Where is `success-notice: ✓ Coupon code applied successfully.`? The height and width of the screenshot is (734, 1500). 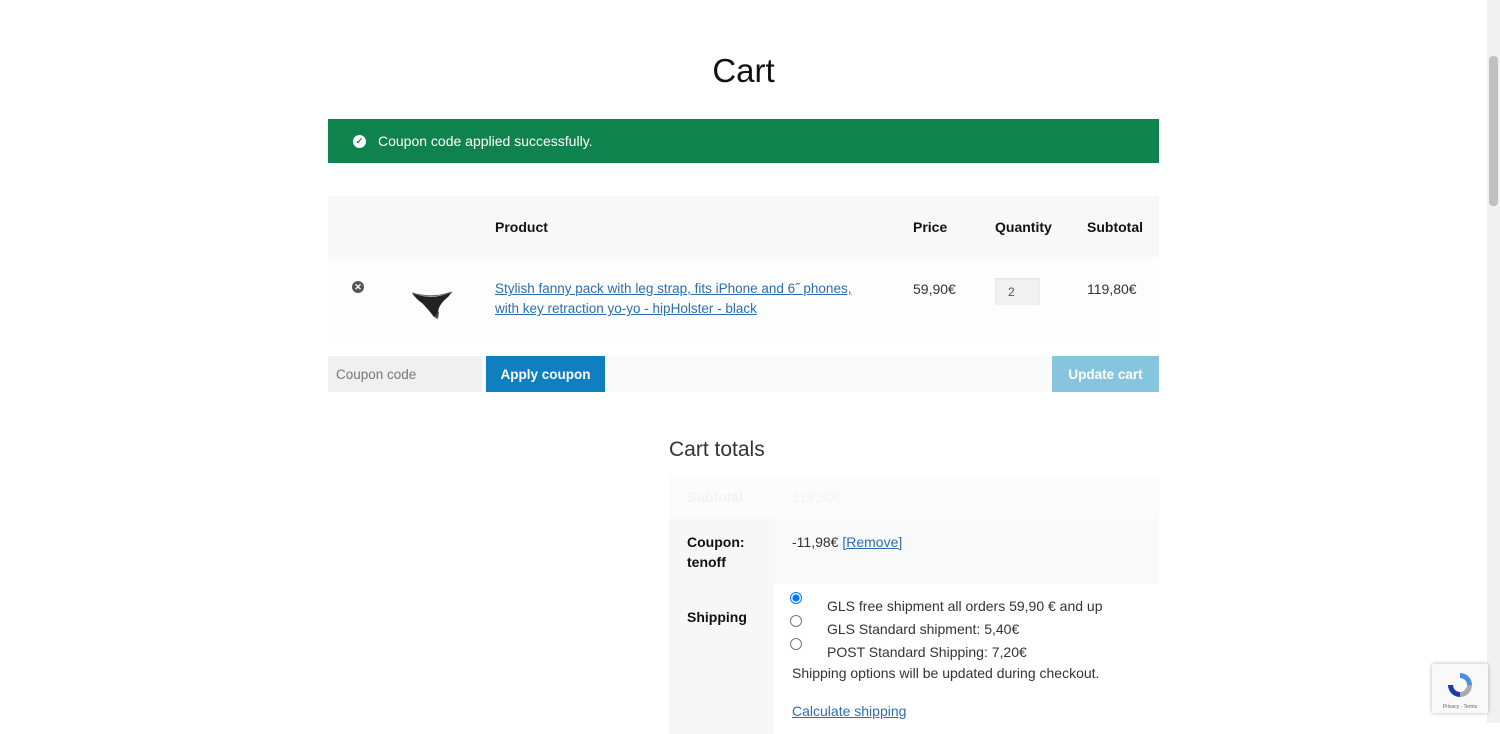 success-notice: ✓ Coupon code applied successfully. is located at coordinates (743, 141).